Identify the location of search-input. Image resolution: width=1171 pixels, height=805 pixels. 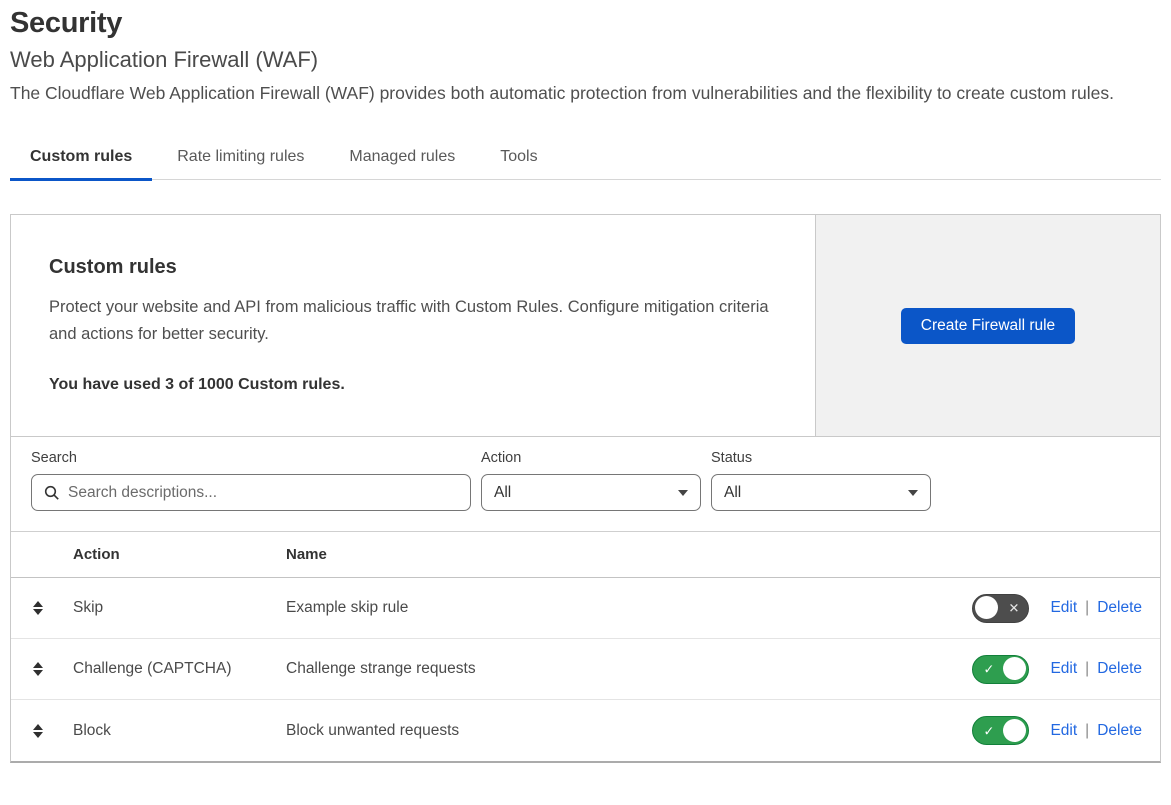
(263, 492).